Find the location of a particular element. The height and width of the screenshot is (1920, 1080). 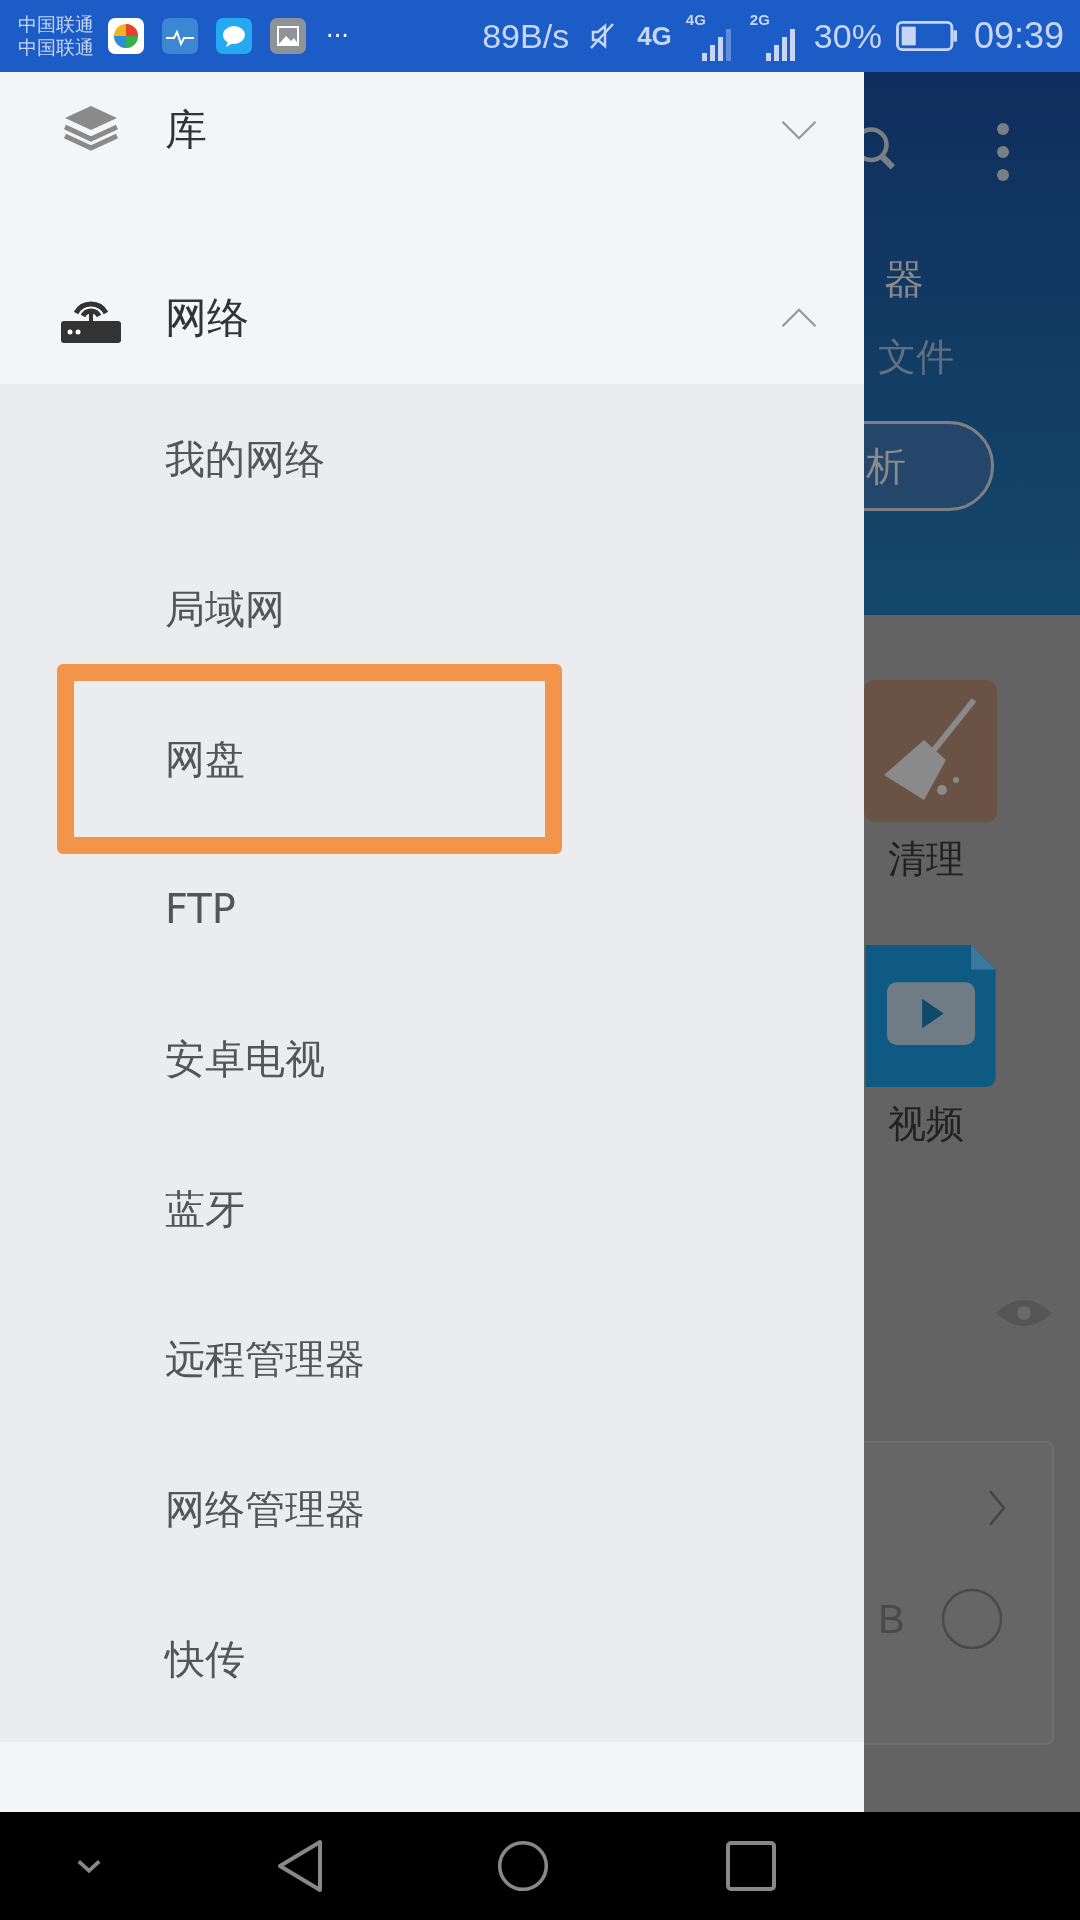

pinwheel-app-icon is located at coordinates (126, 36).